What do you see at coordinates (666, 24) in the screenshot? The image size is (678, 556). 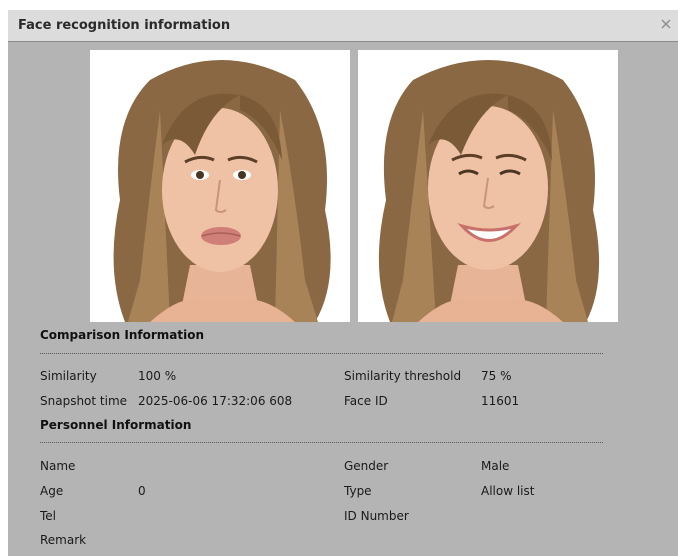 I see `close-icon` at bounding box center [666, 24].